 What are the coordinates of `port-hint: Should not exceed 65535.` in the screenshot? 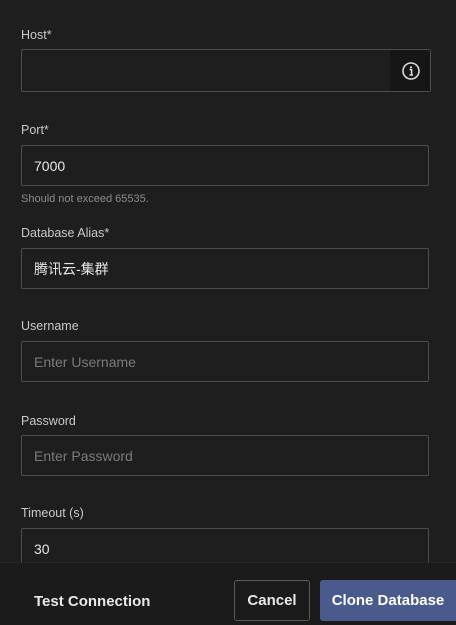 It's located at (85, 199).